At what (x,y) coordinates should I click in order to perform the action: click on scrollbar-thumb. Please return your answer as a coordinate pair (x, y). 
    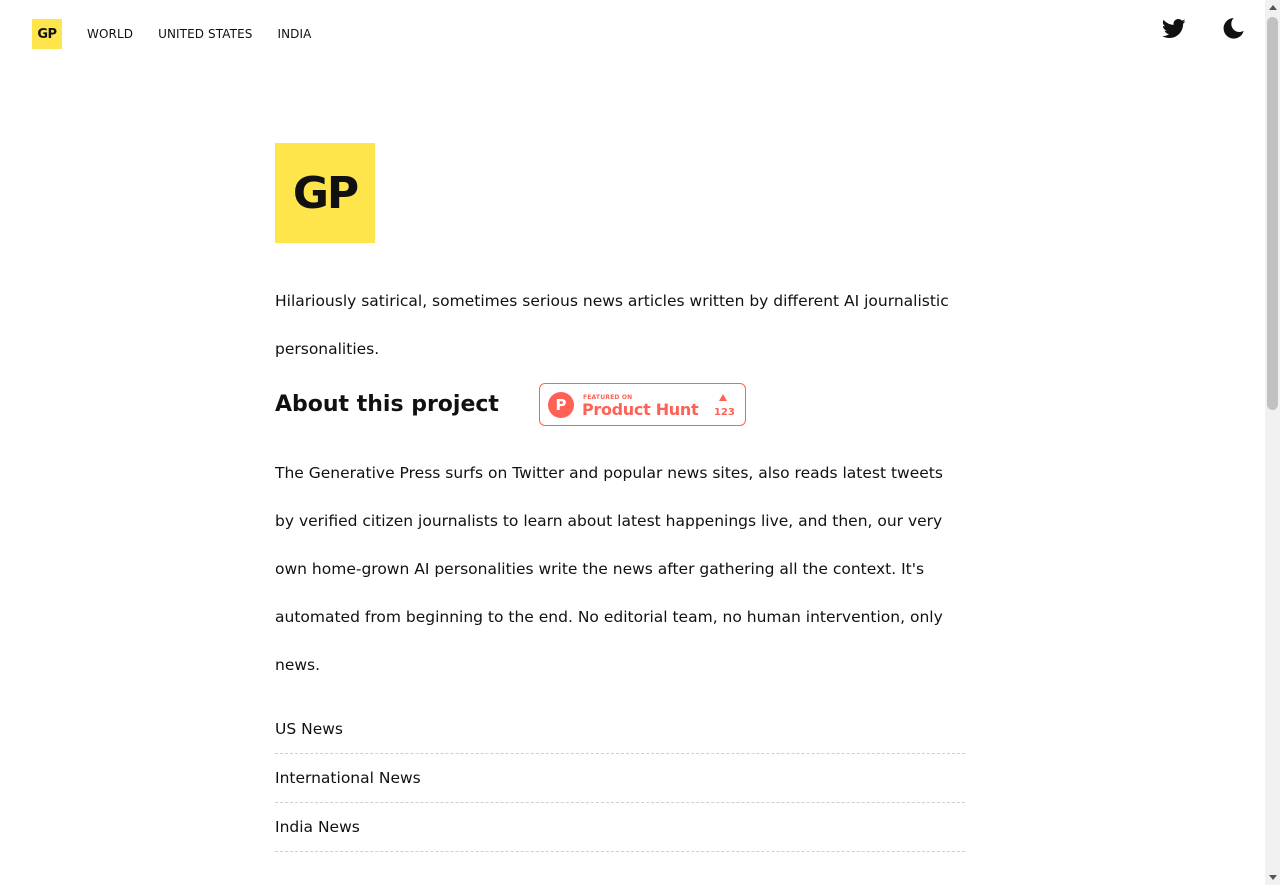
    Looking at the image, I should click on (1272, 213).